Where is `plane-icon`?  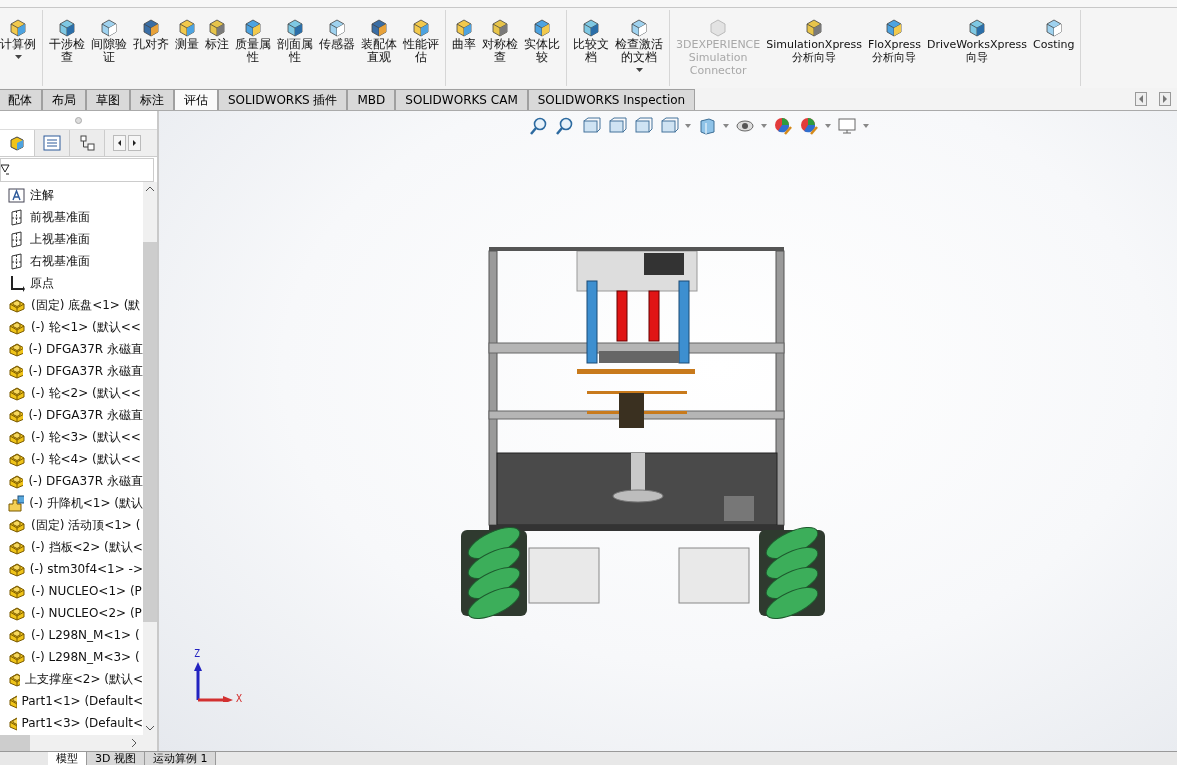
plane-icon is located at coordinates (16, 217).